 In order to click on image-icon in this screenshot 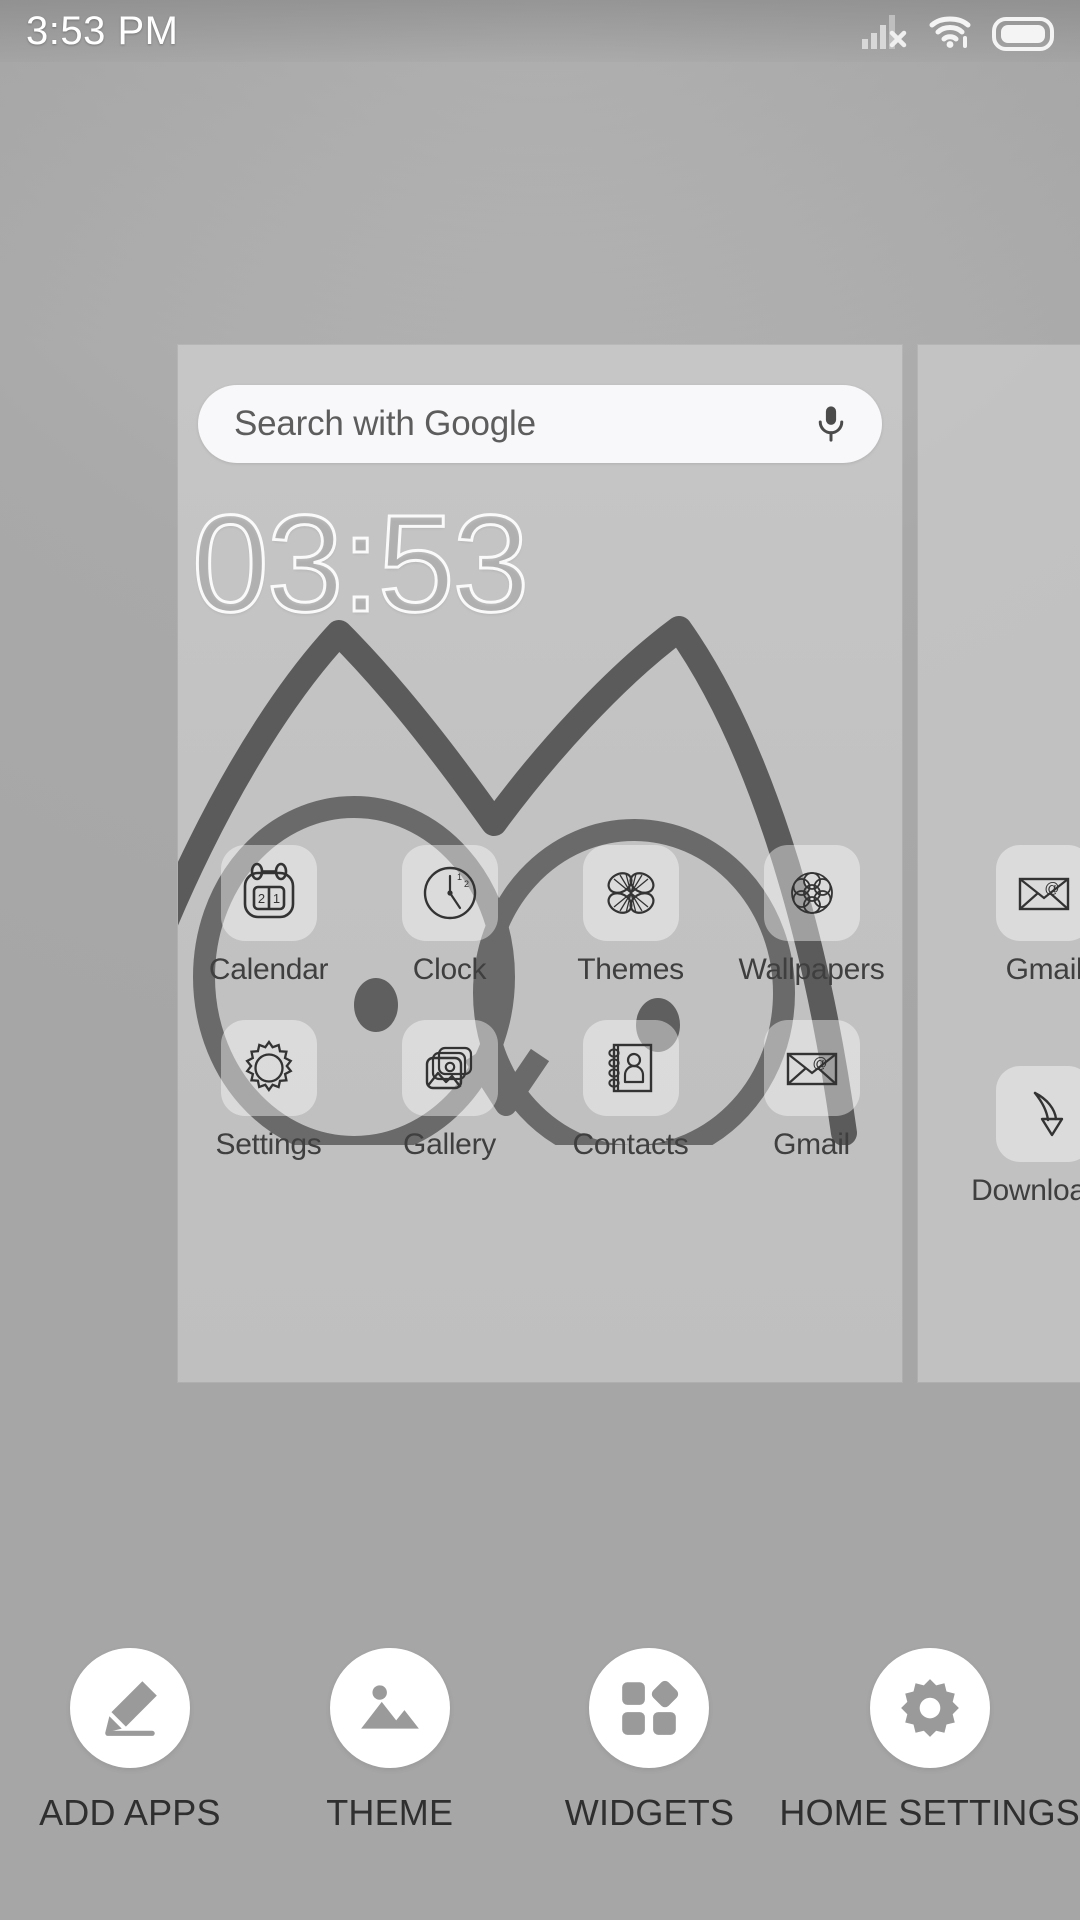, I will do `click(389, 1707)`.